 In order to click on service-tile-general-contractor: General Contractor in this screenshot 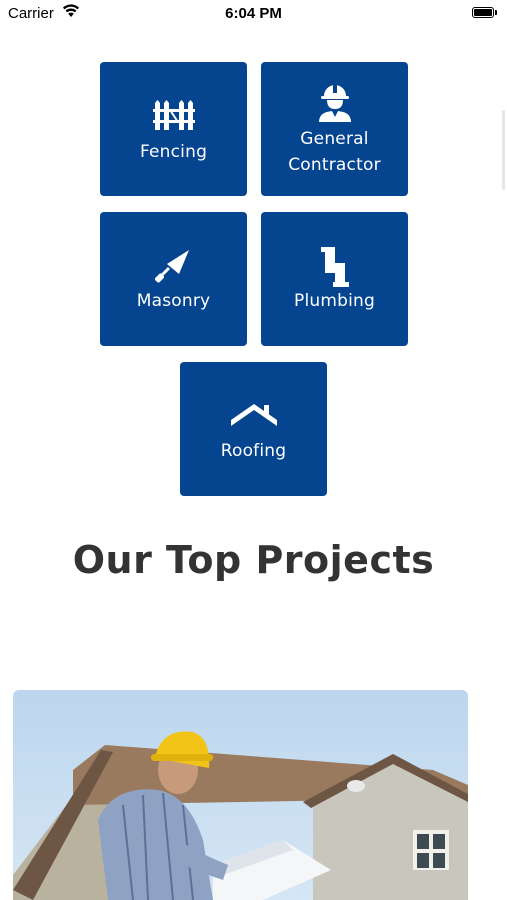, I will do `click(334, 129)`.